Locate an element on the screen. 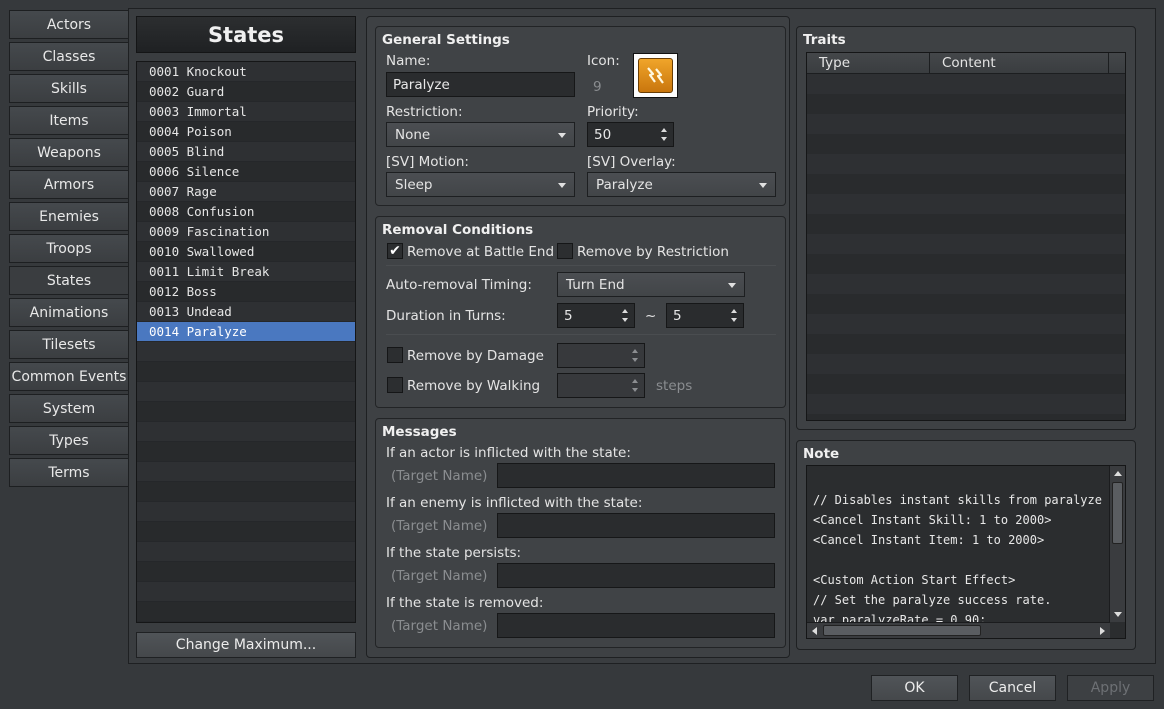 This screenshot has height=709, width=1164. tab-actors: Actors is located at coordinates (69, 24).